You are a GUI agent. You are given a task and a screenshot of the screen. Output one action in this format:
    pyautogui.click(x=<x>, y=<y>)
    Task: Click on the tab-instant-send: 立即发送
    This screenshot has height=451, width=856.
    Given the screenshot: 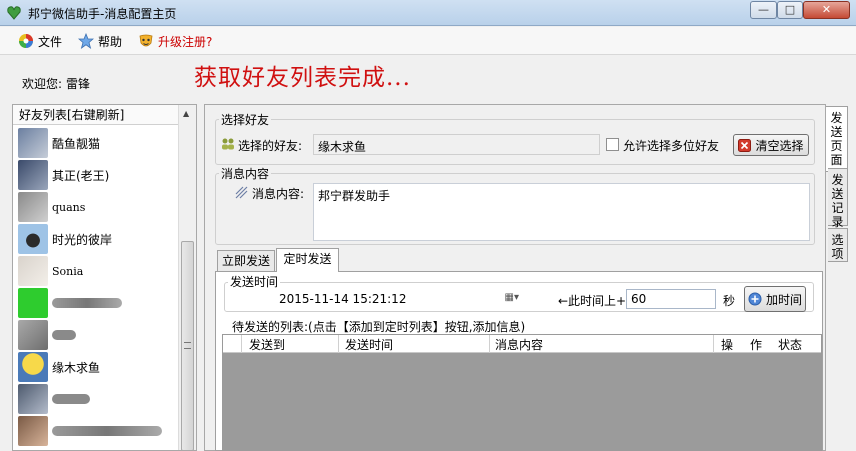 What is the action you would take?
    pyautogui.click(x=246, y=261)
    